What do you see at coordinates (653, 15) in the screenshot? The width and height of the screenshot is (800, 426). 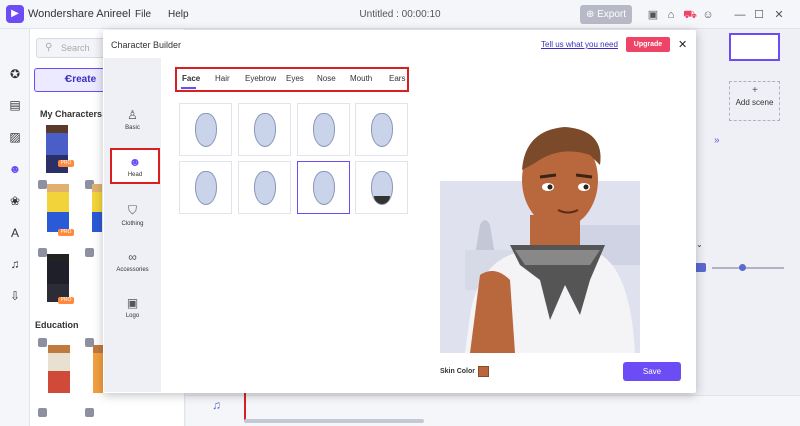 I see `save-file-icon: ▣` at bounding box center [653, 15].